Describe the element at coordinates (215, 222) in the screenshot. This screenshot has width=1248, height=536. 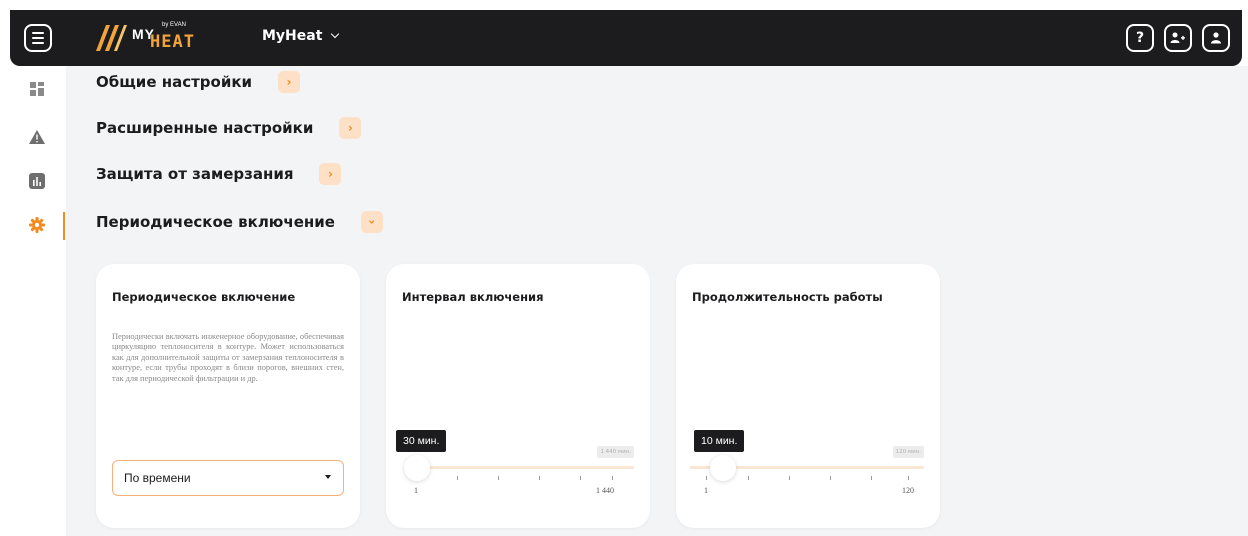
I see `section-title: Периодическое включение` at that location.